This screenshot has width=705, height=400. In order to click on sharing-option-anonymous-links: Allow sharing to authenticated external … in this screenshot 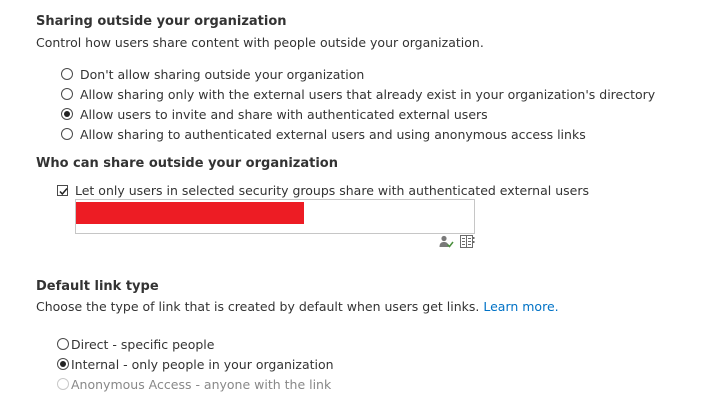, I will do `click(323, 134)`.